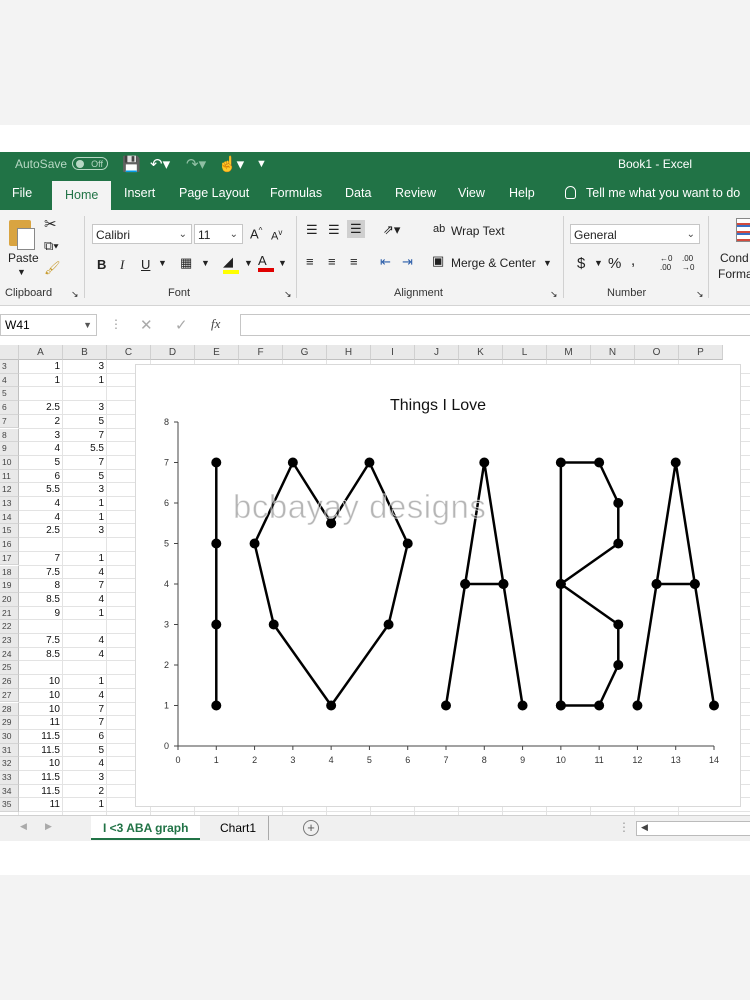 The width and height of the screenshot is (750, 1000). What do you see at coordinates (9, 504) in the screenshot?
I see `row-header: 13` at bounding box center [9, 504].